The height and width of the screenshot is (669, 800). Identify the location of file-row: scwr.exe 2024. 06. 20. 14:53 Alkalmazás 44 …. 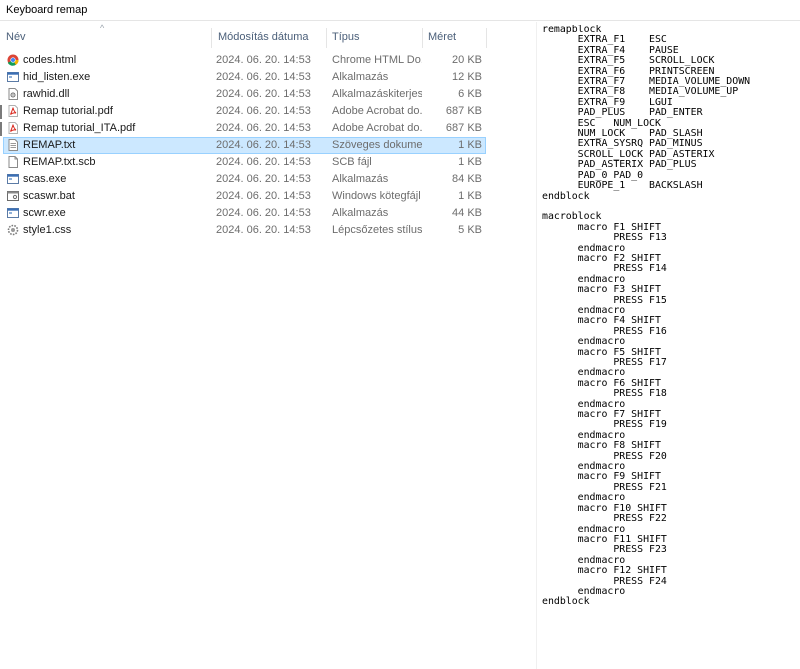
(267, 213).